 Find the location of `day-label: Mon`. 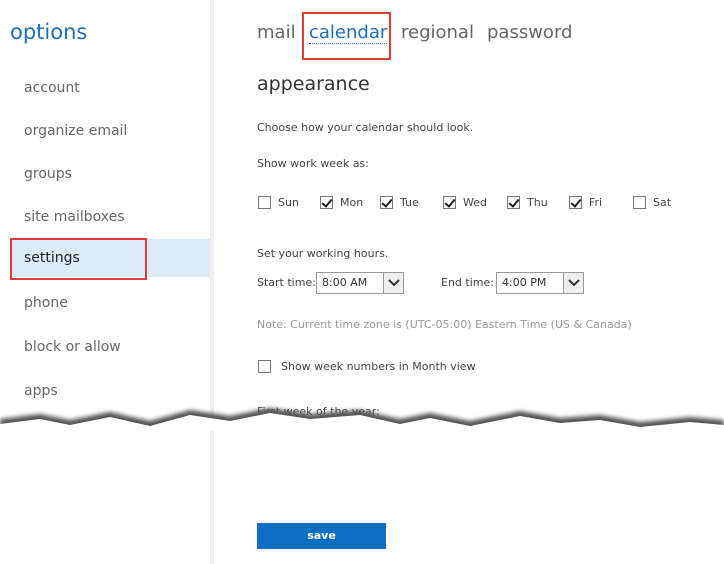

day-label: Mon is located at coordinates (352, 202).